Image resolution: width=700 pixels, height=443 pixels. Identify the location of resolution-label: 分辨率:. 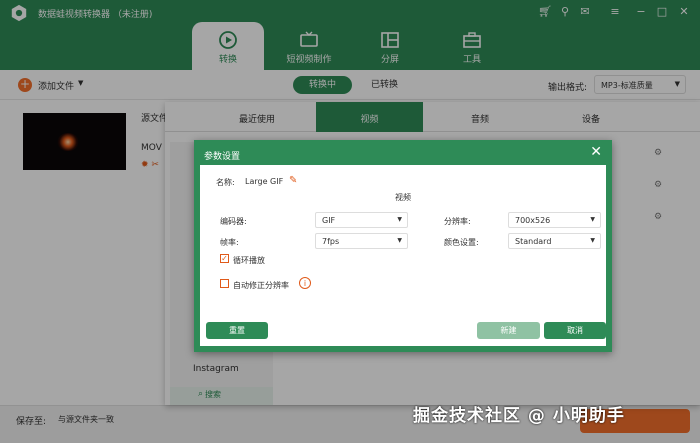
(457, 221).